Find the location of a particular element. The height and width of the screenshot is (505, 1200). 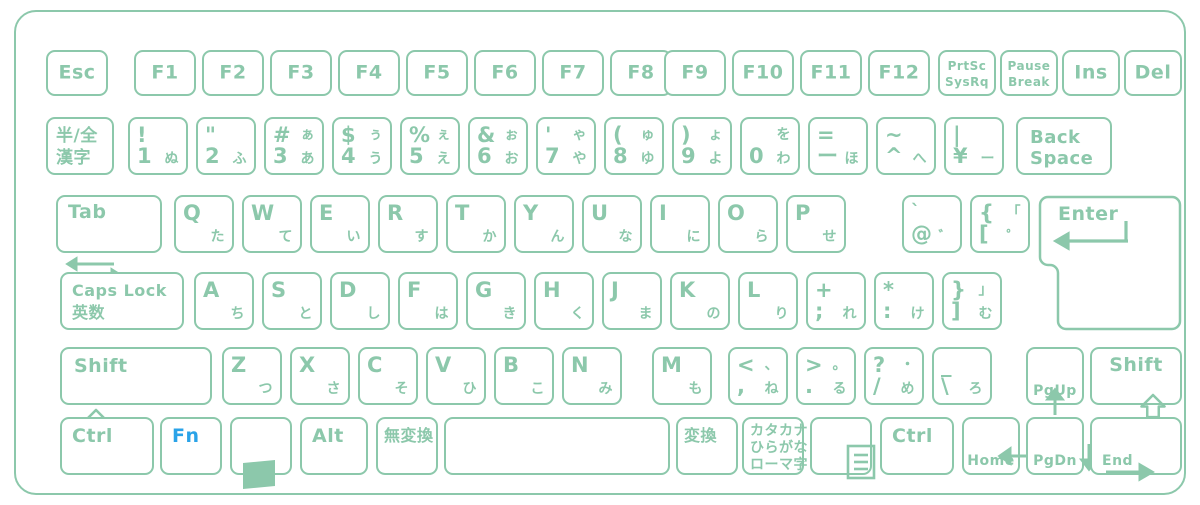

key-d: D し is located at coordinates (360, 301).